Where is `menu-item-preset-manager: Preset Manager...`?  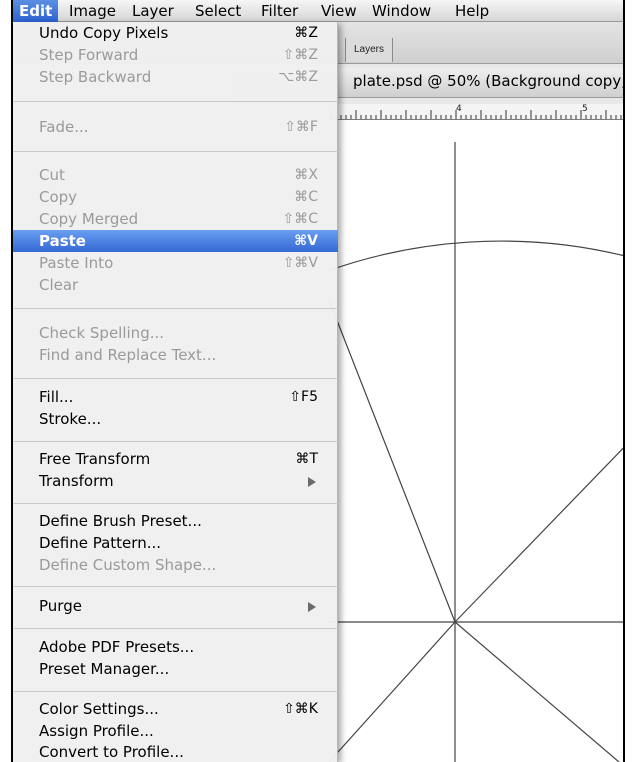 menu-item-preset-manager: Preset Manager... is located at coordinates (175, 669).